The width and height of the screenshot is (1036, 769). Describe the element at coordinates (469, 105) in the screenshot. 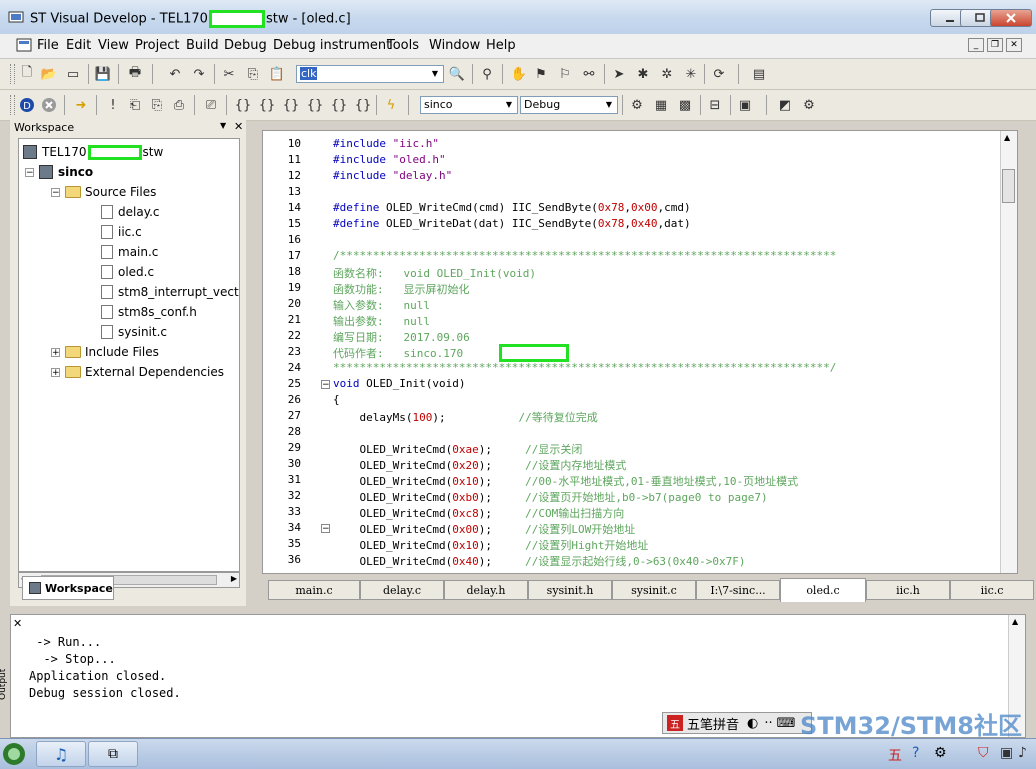

I see `project-combo: sinco ▼` at that location.